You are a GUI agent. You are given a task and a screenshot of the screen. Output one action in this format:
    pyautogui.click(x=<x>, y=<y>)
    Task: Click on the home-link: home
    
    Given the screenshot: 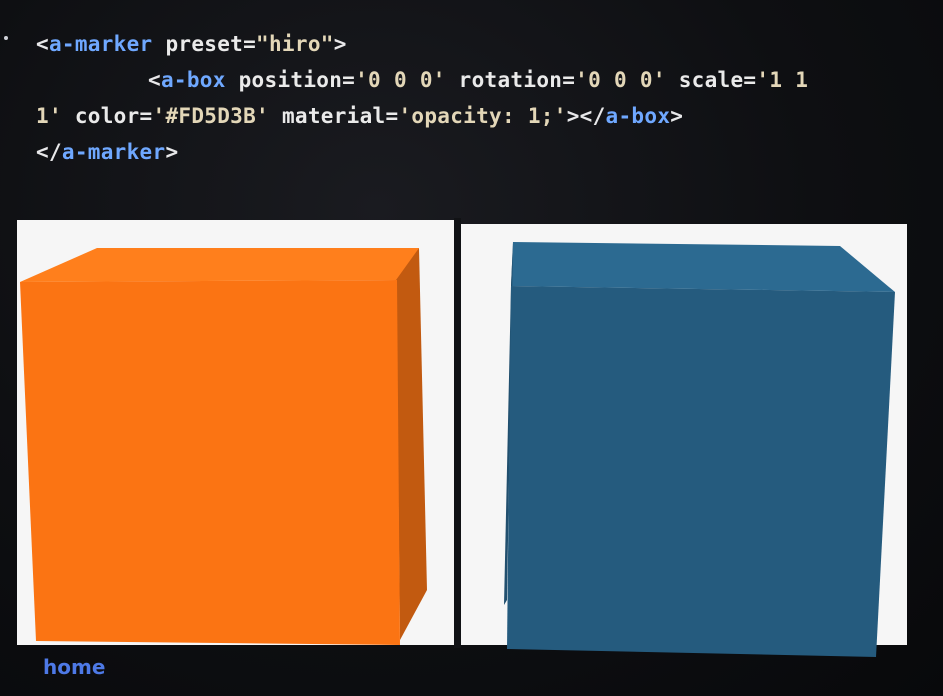 What is the action you would take?
    pyautogui.click(x=74, y=667)
    